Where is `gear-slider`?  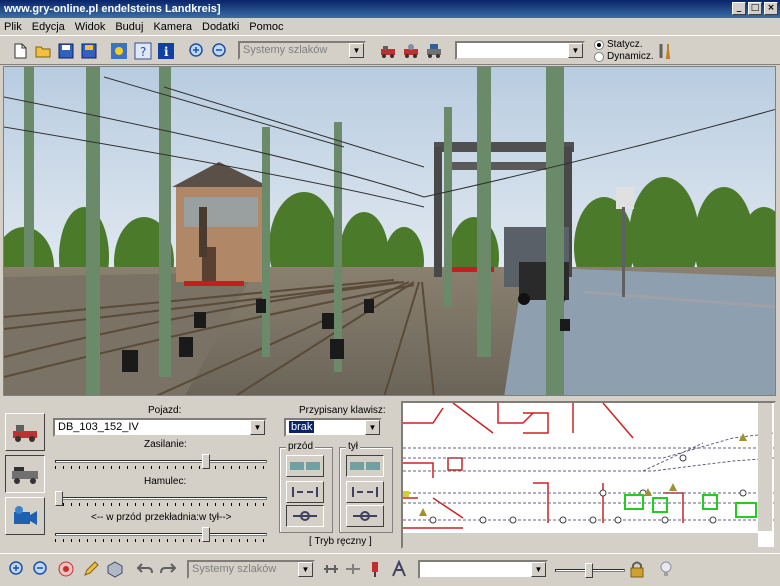 gear-slider is located at coordinates (161, 534).